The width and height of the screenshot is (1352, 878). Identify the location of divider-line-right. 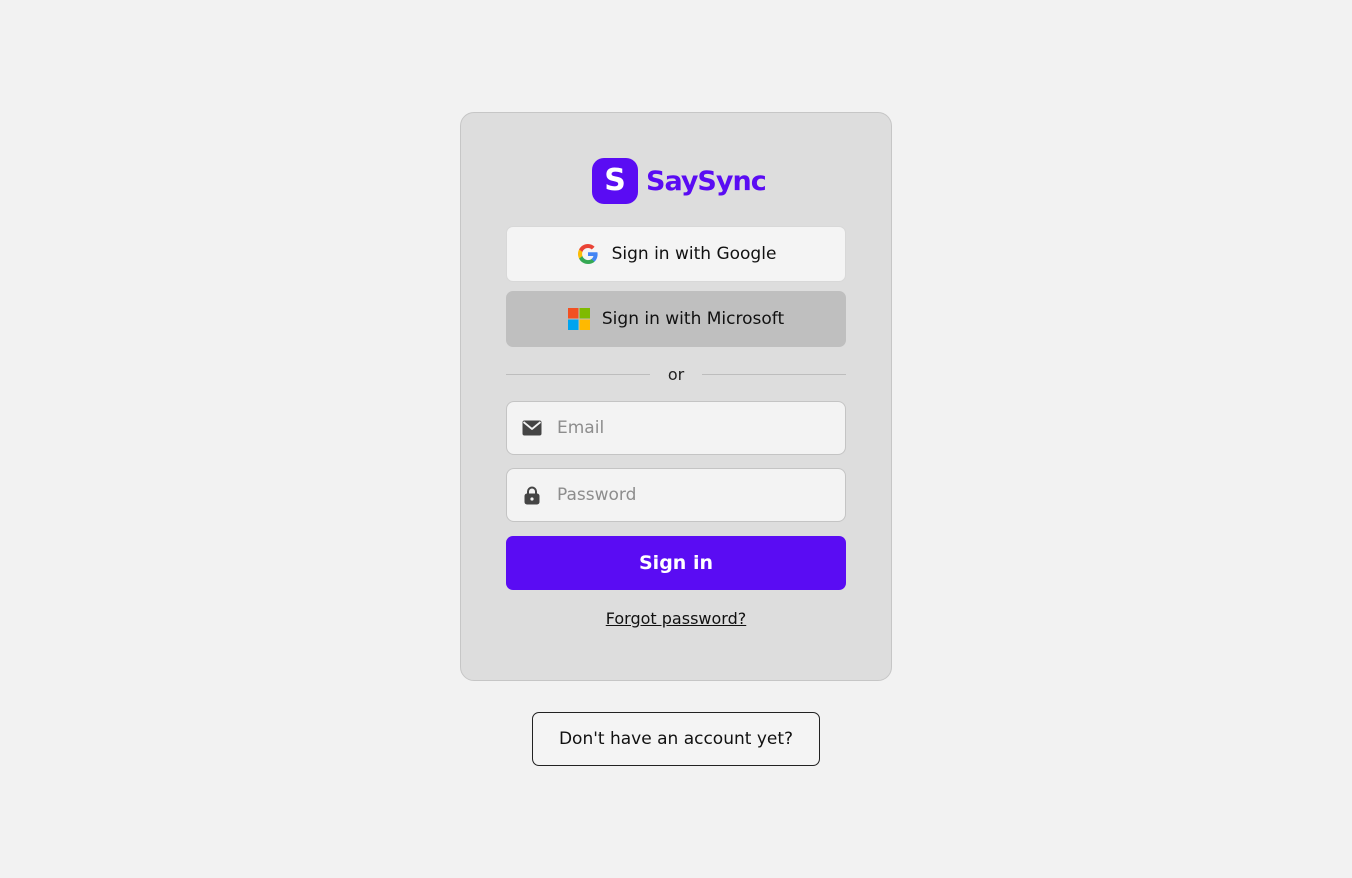
(774, 374).